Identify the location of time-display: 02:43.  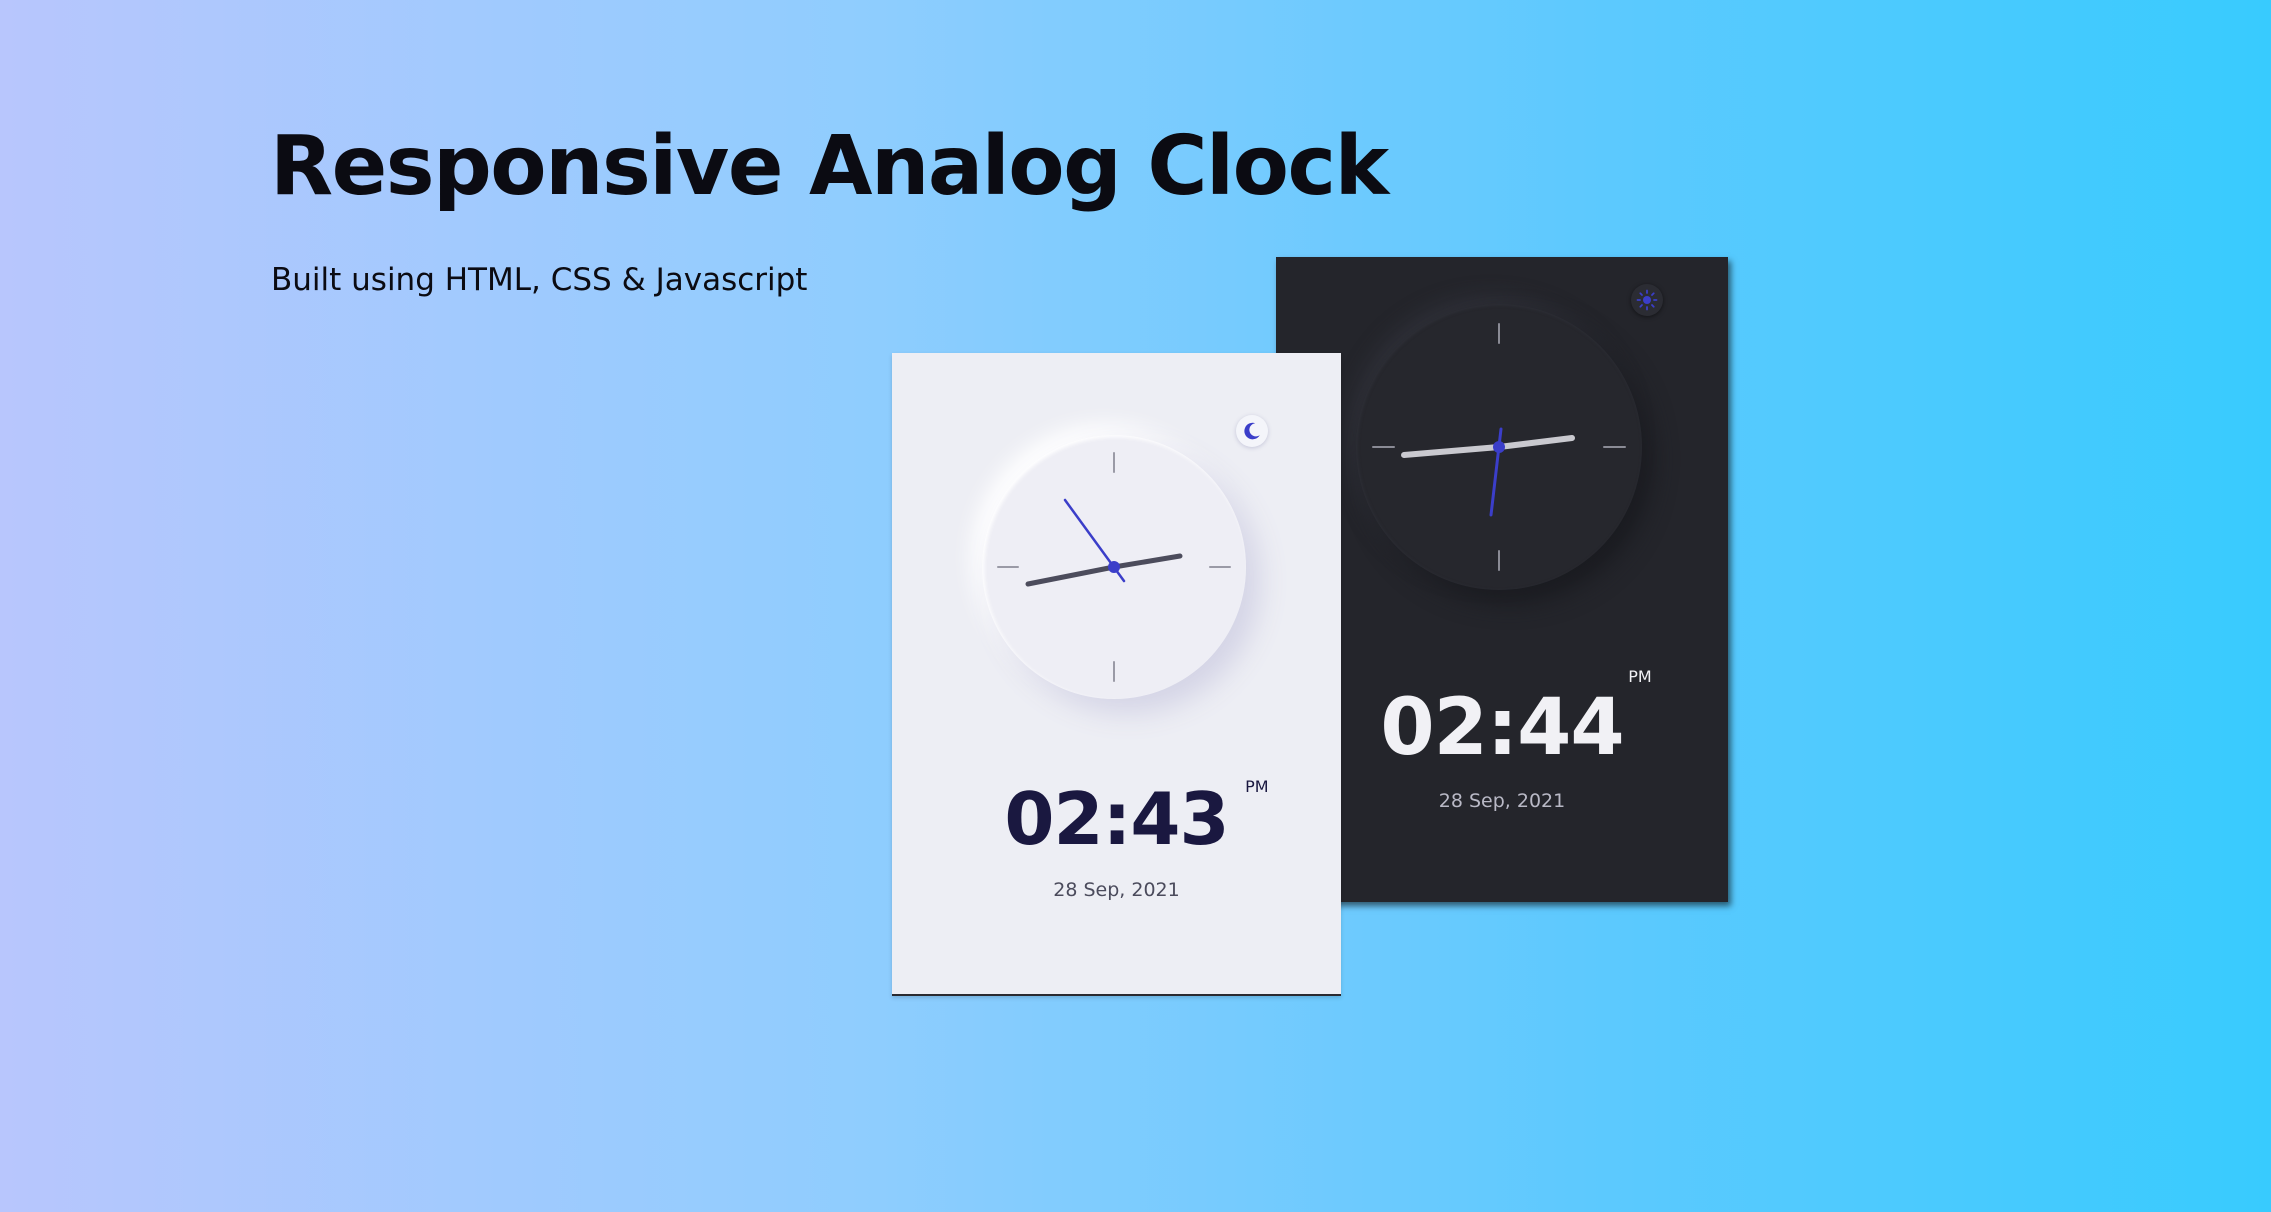
(1116, 819).